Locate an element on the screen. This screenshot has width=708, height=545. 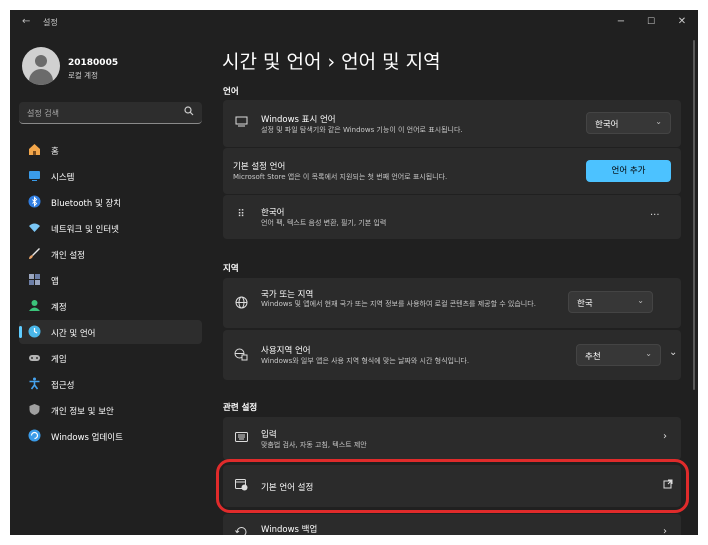
sidebar-item-privacy: 개인 정보 및 보안 is located at coordinates (110, 410).